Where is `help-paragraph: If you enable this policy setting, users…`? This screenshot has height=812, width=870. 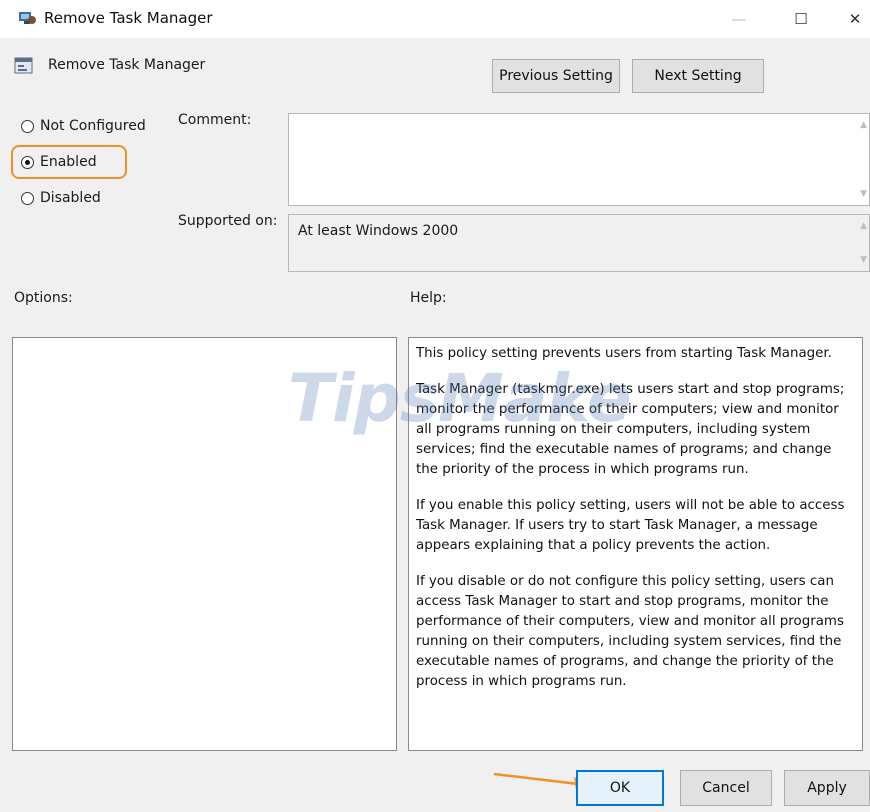 help-paragraph: If you enable this policy setting, users… is located at coordinates (630, 525).